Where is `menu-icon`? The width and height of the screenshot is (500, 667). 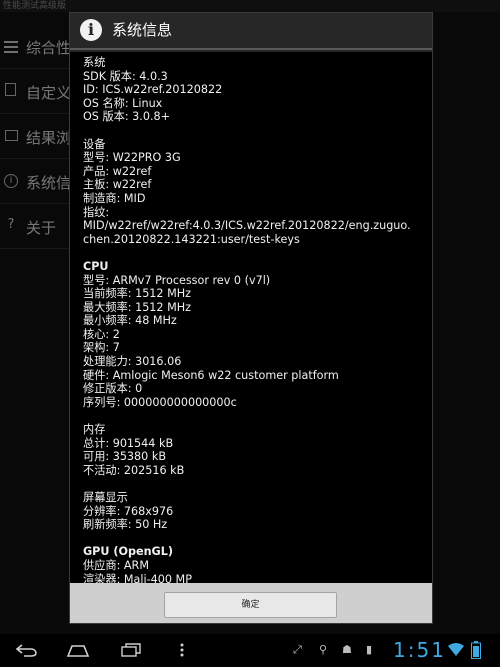 menu-icon is located at coordinates (182, 650).